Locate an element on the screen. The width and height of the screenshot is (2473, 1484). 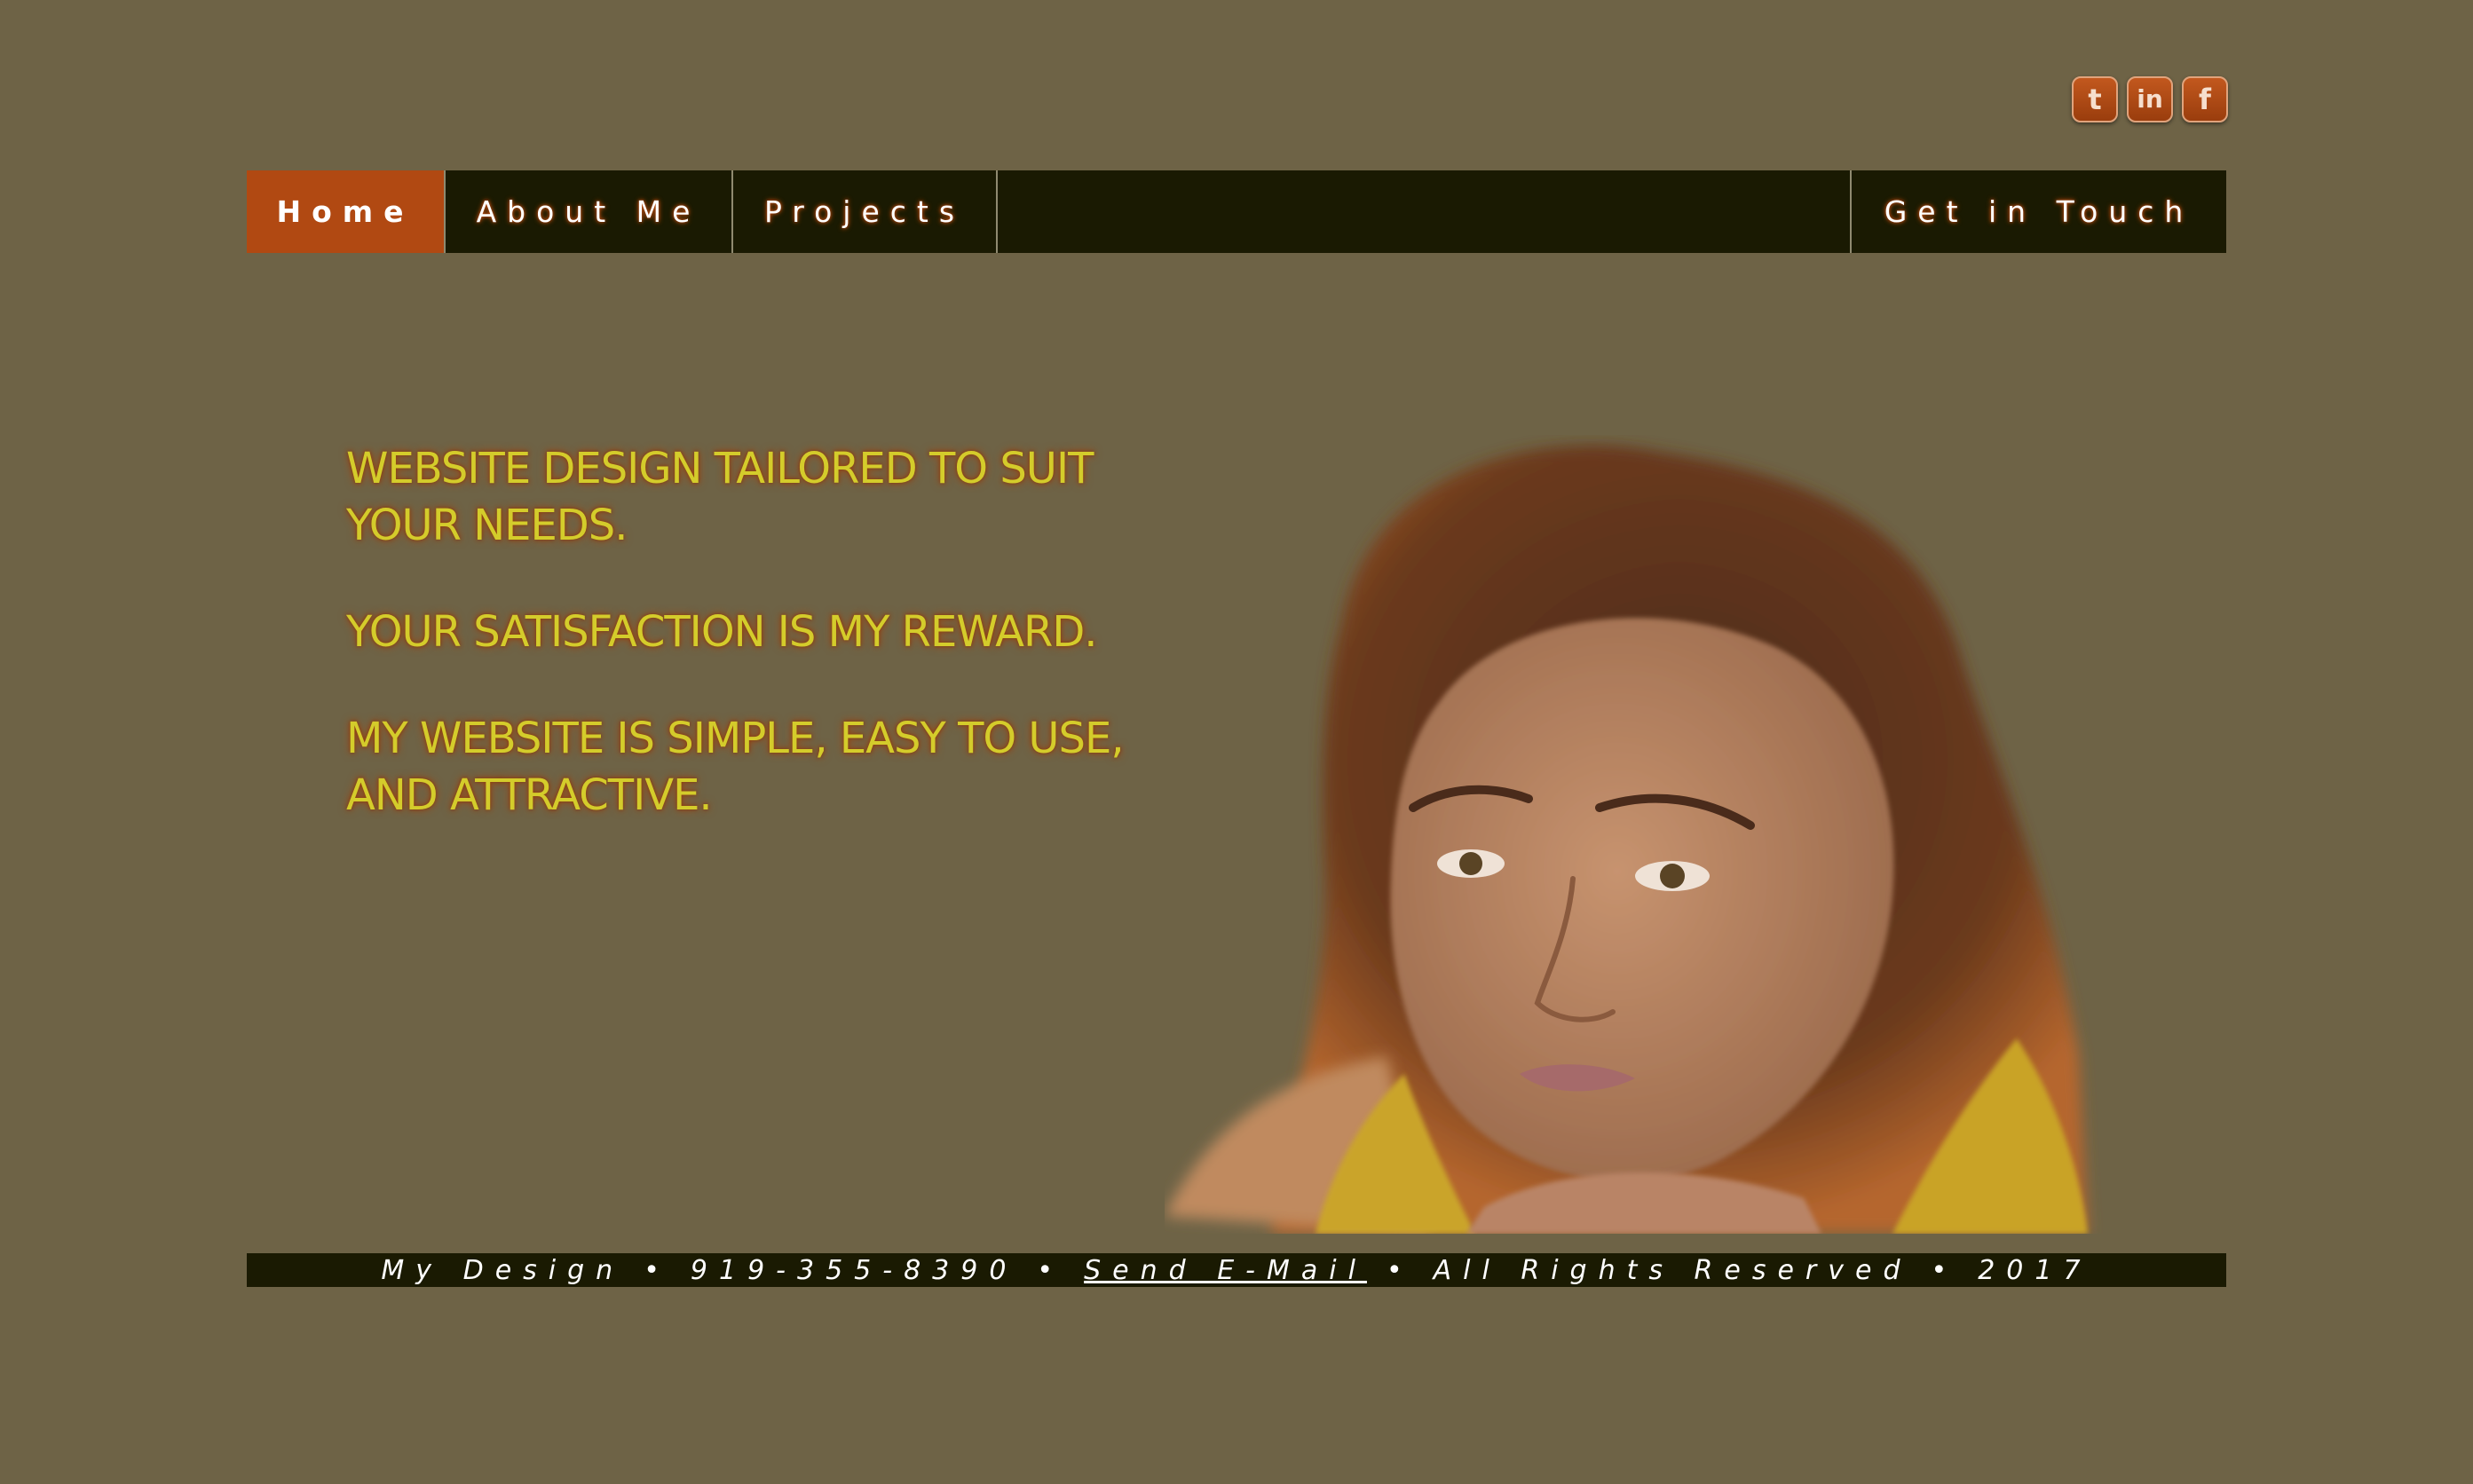
nav-home: Home is located at coordinates (347, 212).